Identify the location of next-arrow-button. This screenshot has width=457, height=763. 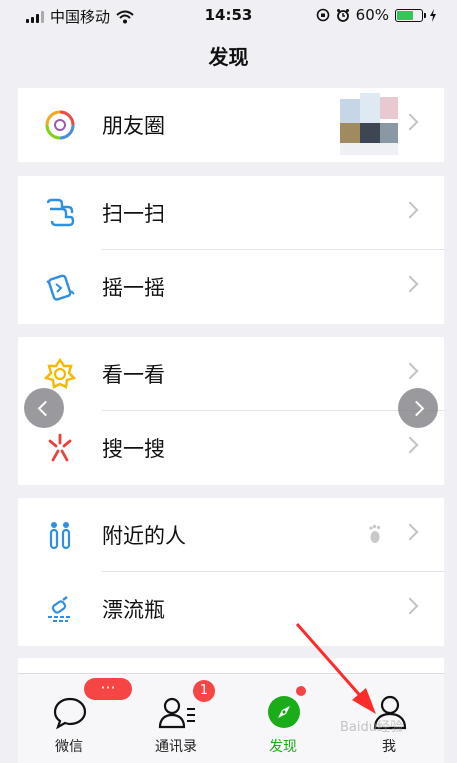
(418, 408).